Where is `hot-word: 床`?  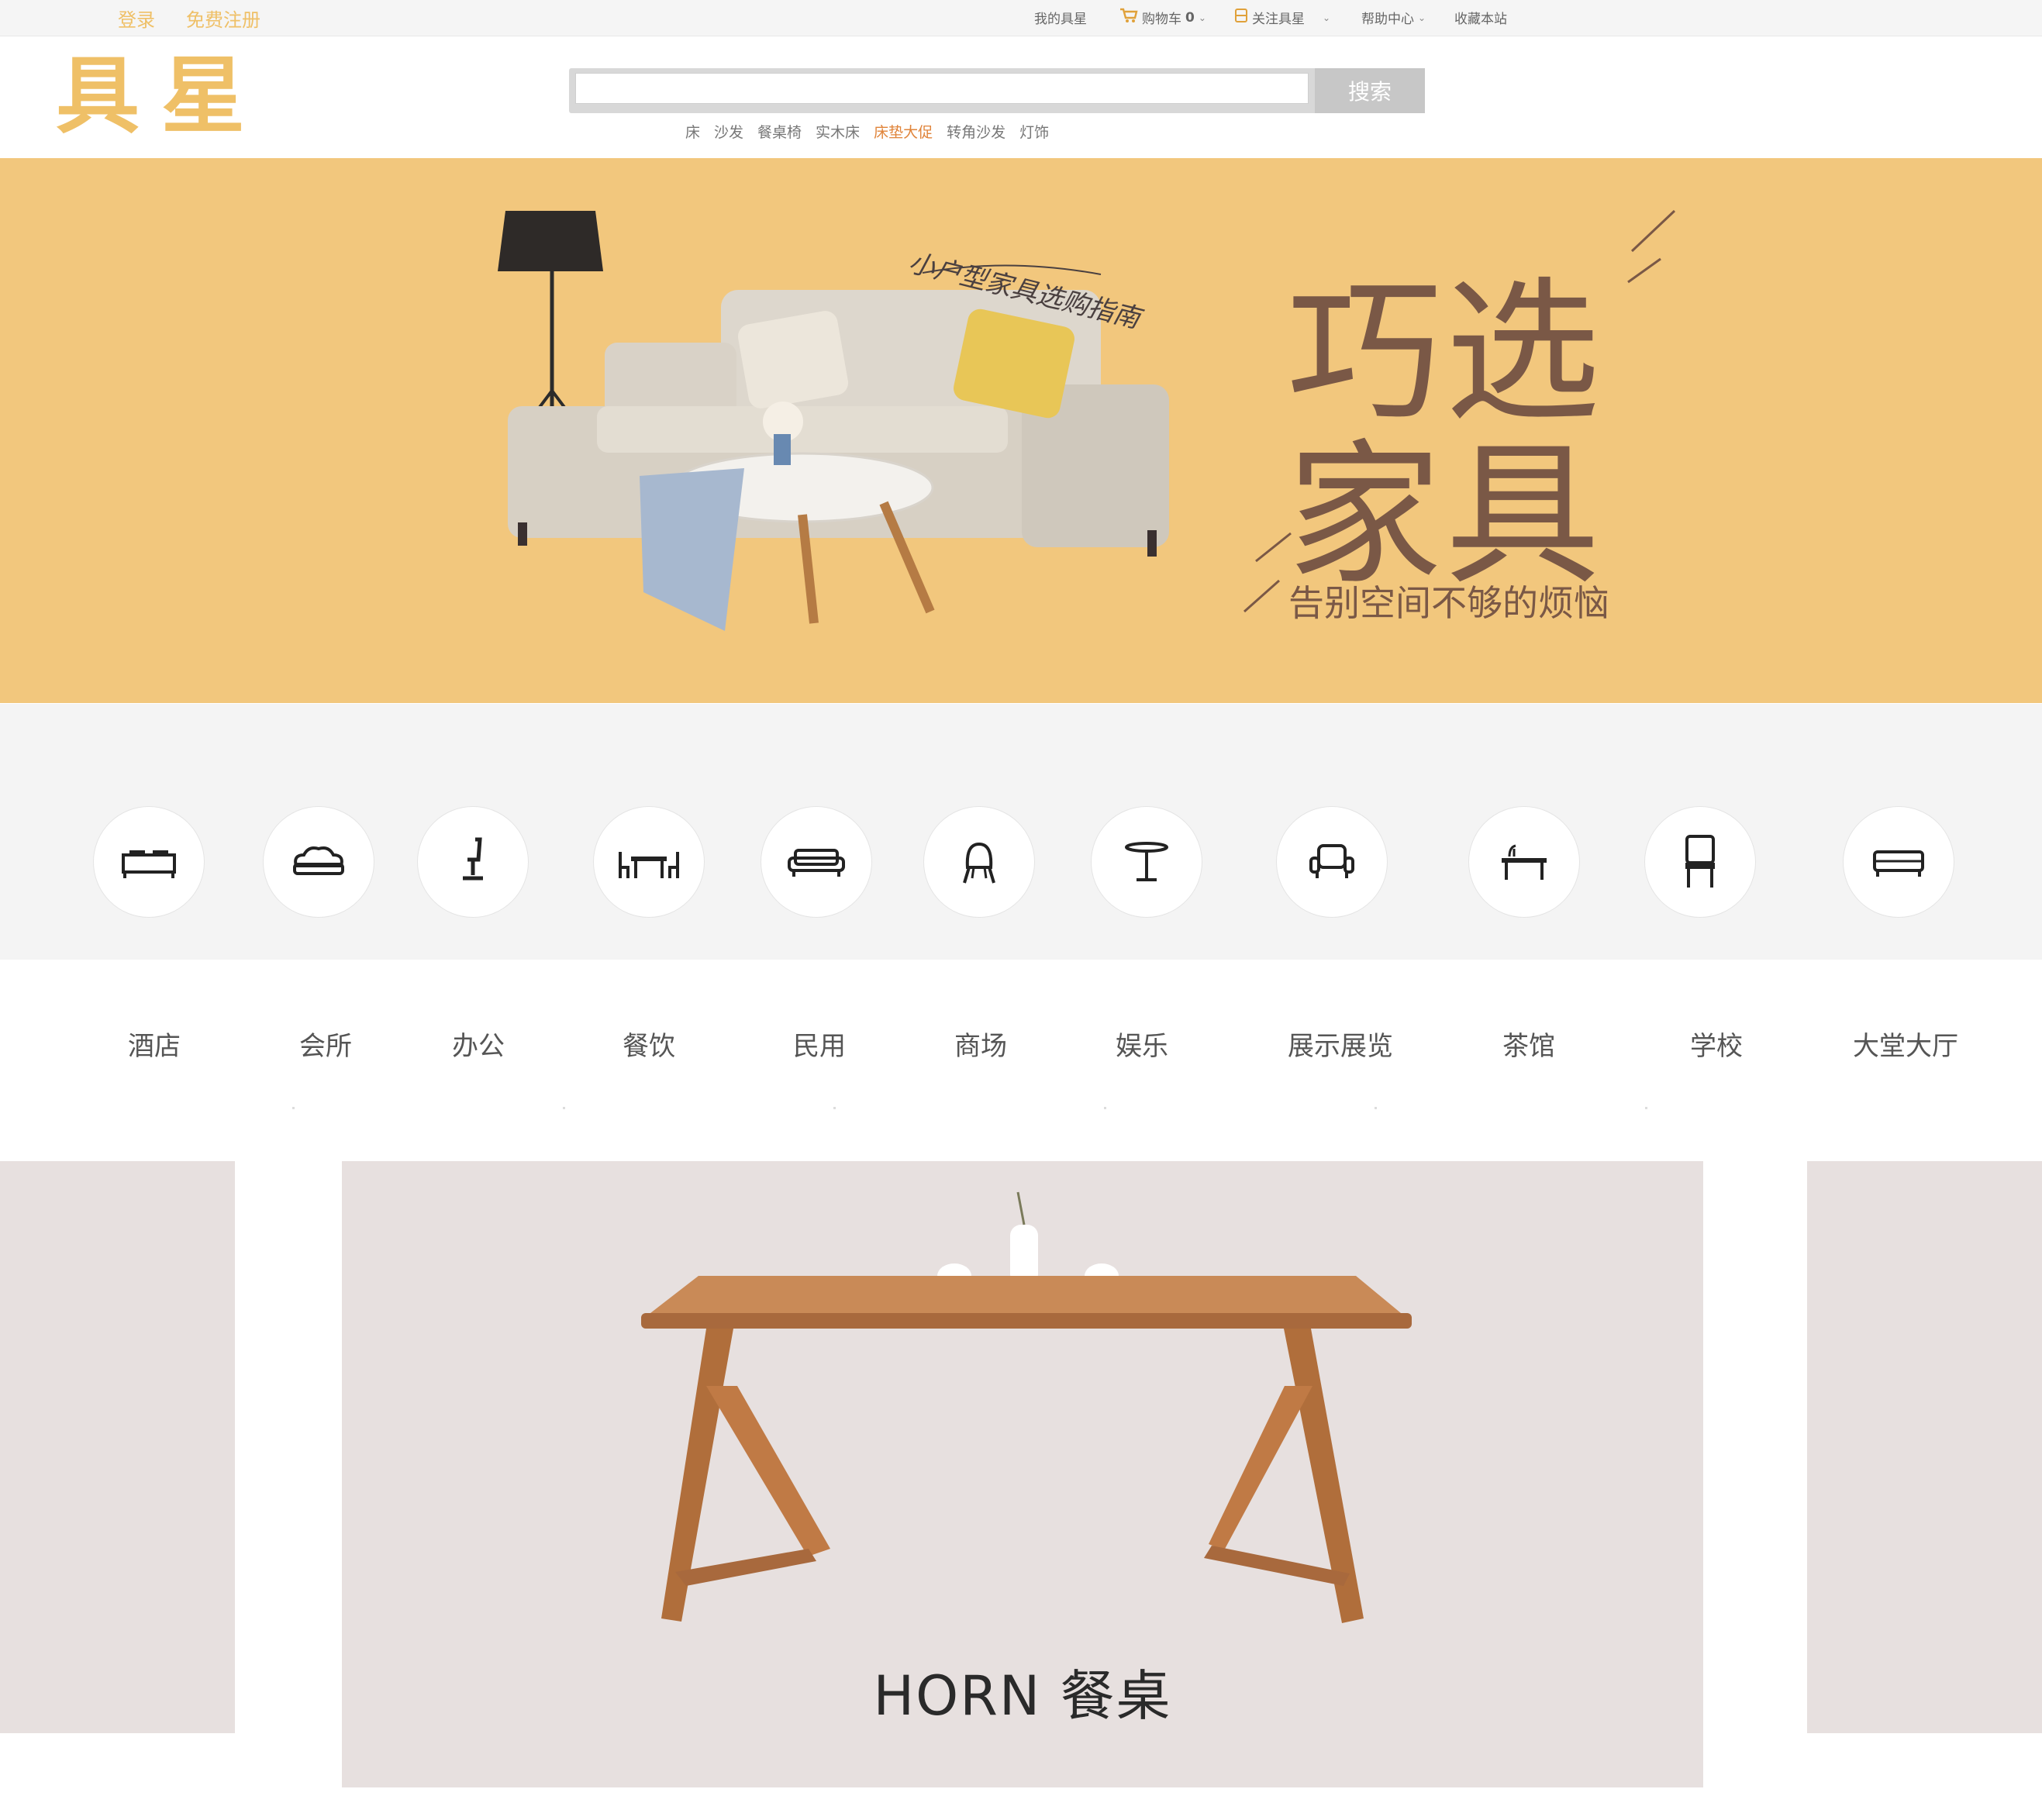
hot-word: 床 is located at coordinates (692, 132).